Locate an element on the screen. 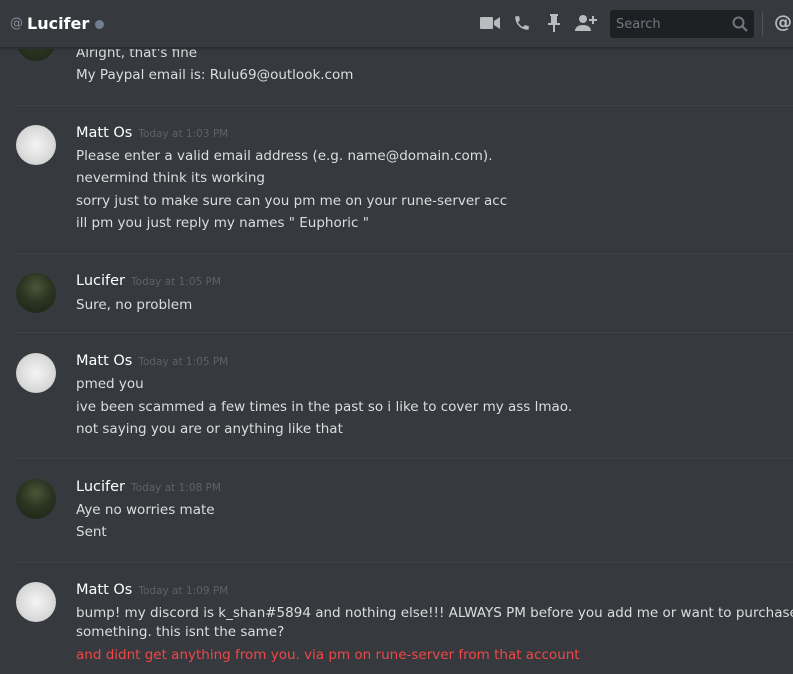 Image resolution: width=793 pixels, height=674 pixels. message-line: Sure, no problem is located at coordinates (134, 305).